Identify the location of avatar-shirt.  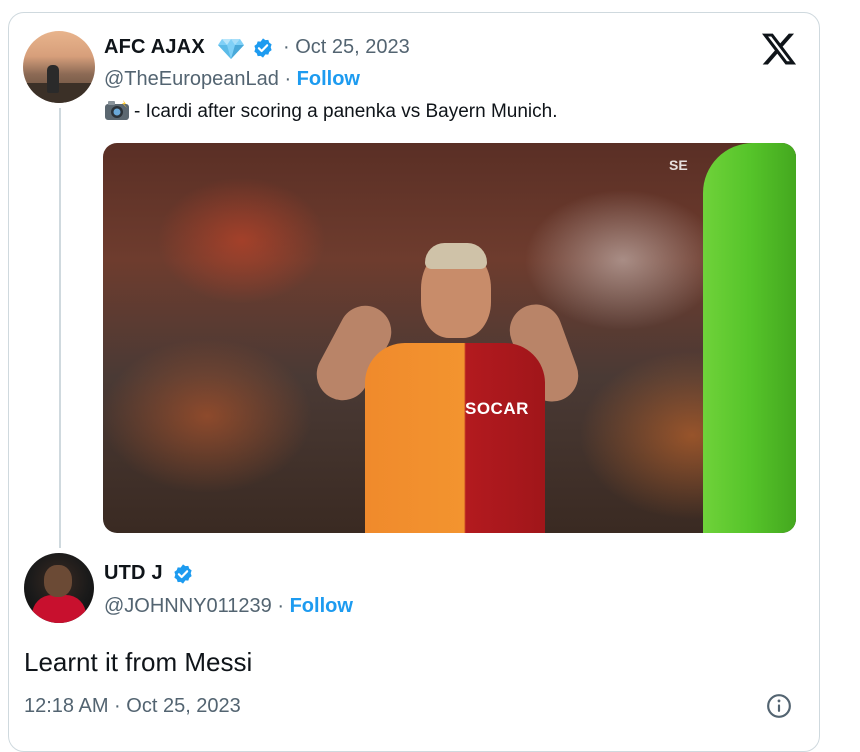
(59, 609).